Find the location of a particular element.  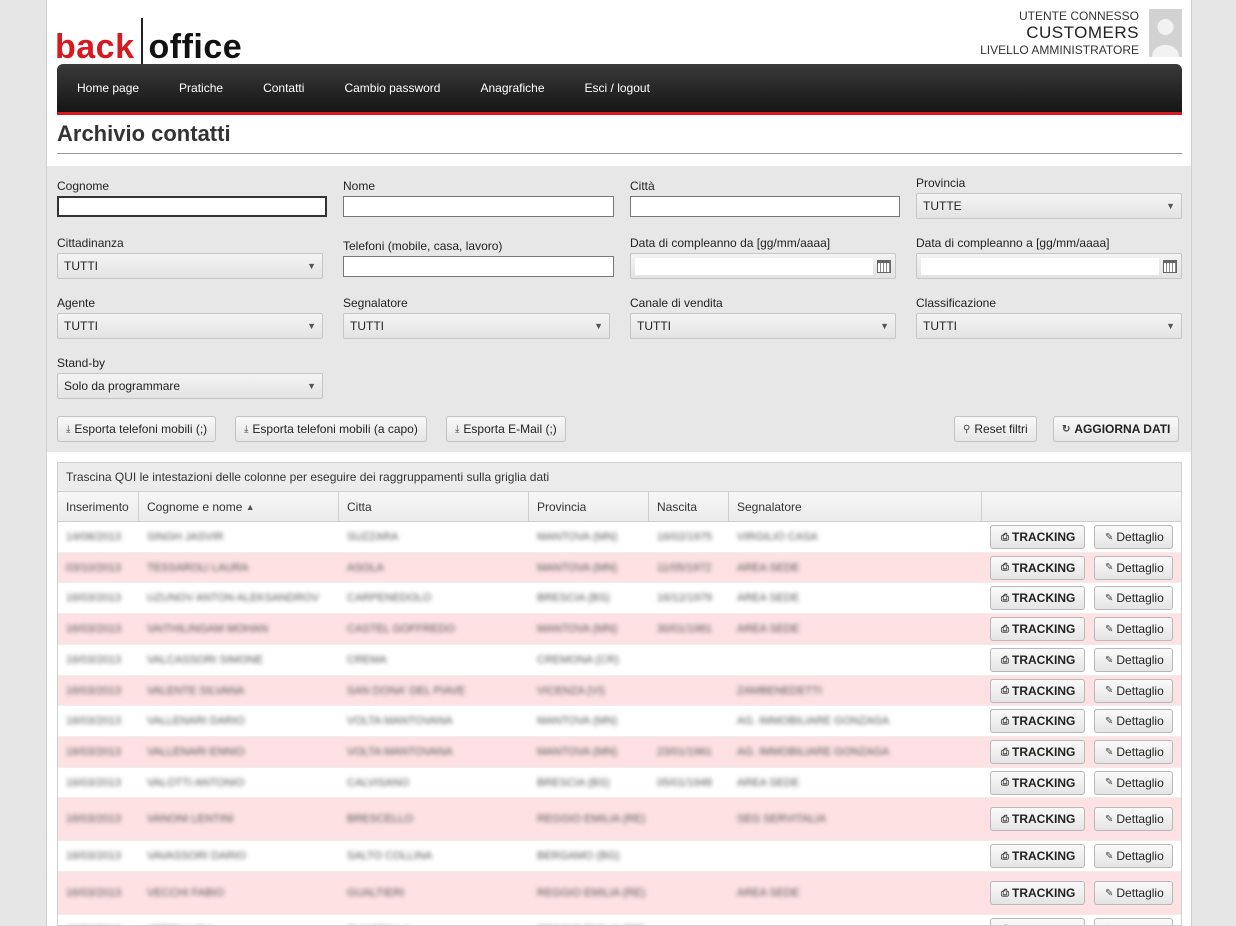

reset-filters-button: ⚲ Reset filtri is located at coordinates (995, 429).